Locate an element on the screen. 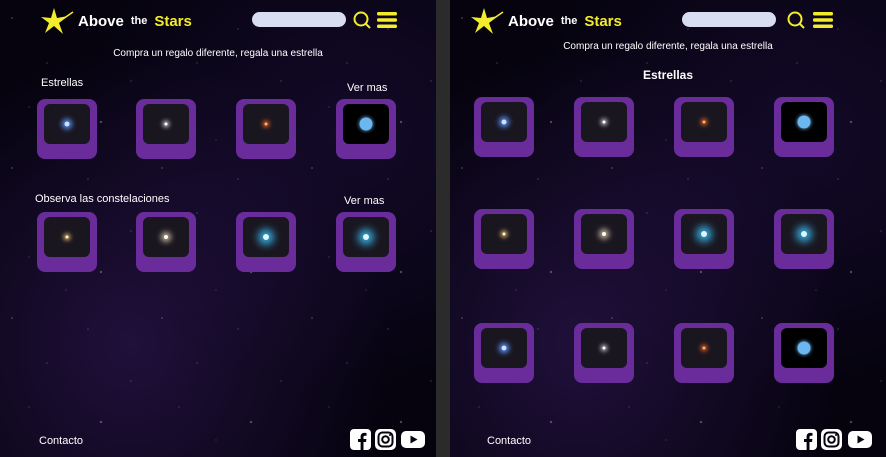  page-title: Estrellas is located at coordinates (668, 75).